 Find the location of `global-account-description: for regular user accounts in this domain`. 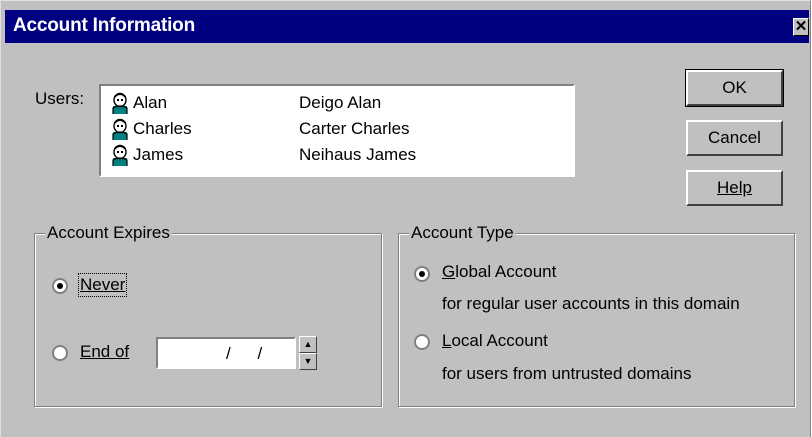

global-account-description: for regular user accounts in this domain is located at coordinates (591, 303).